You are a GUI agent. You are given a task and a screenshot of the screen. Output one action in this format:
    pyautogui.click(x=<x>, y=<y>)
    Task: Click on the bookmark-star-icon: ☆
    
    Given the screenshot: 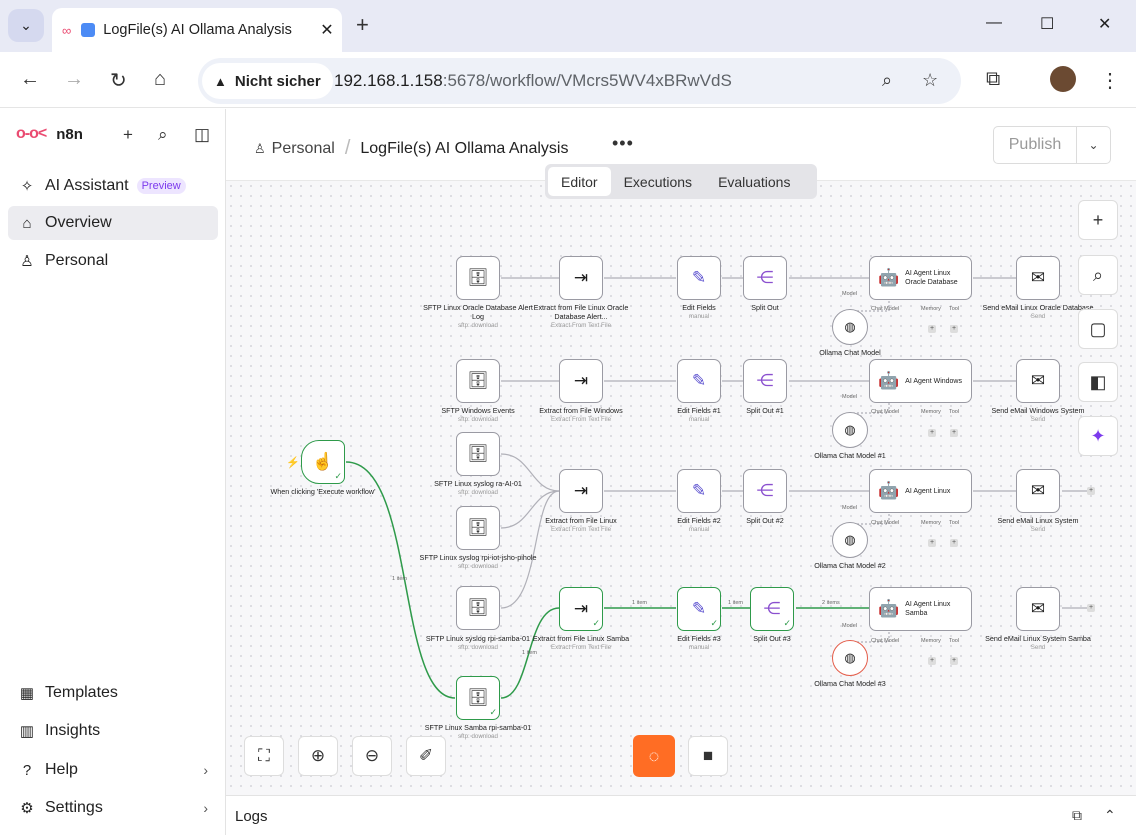 What is the action you would take?
    pyautogui.click(x=930, y=80)
    